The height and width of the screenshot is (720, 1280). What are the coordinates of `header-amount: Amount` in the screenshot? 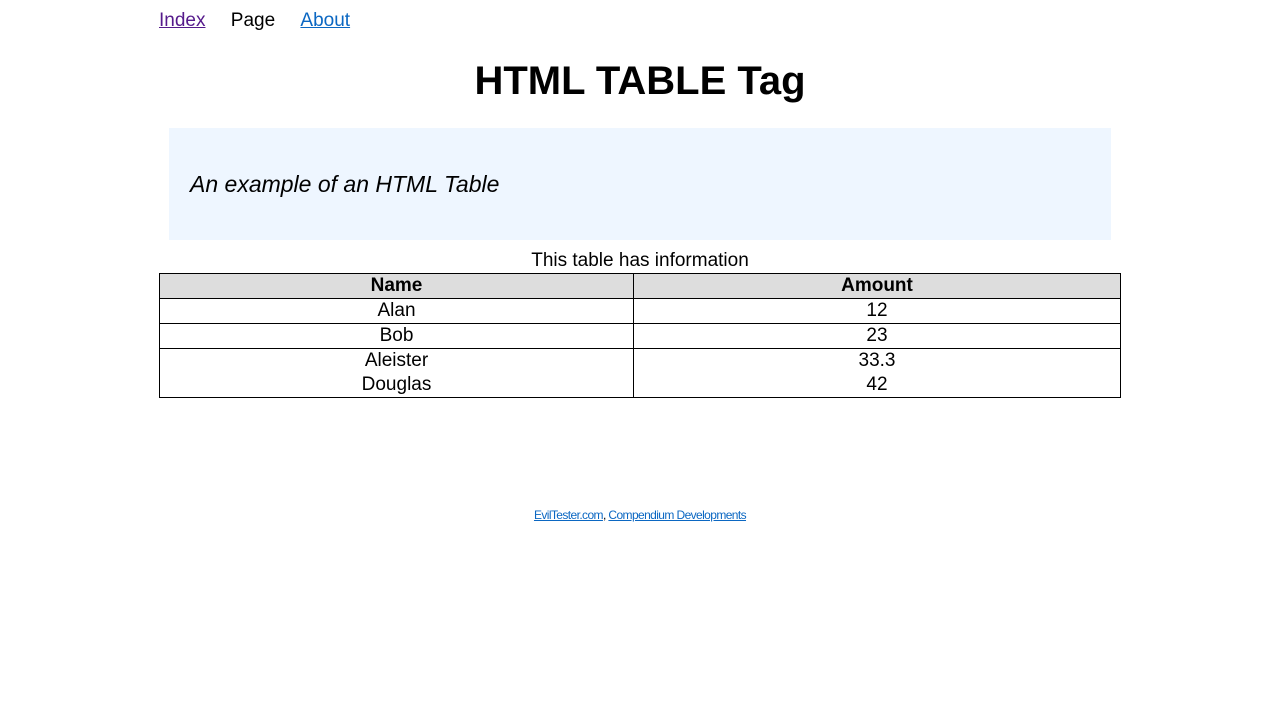 It's located at (877, 286).